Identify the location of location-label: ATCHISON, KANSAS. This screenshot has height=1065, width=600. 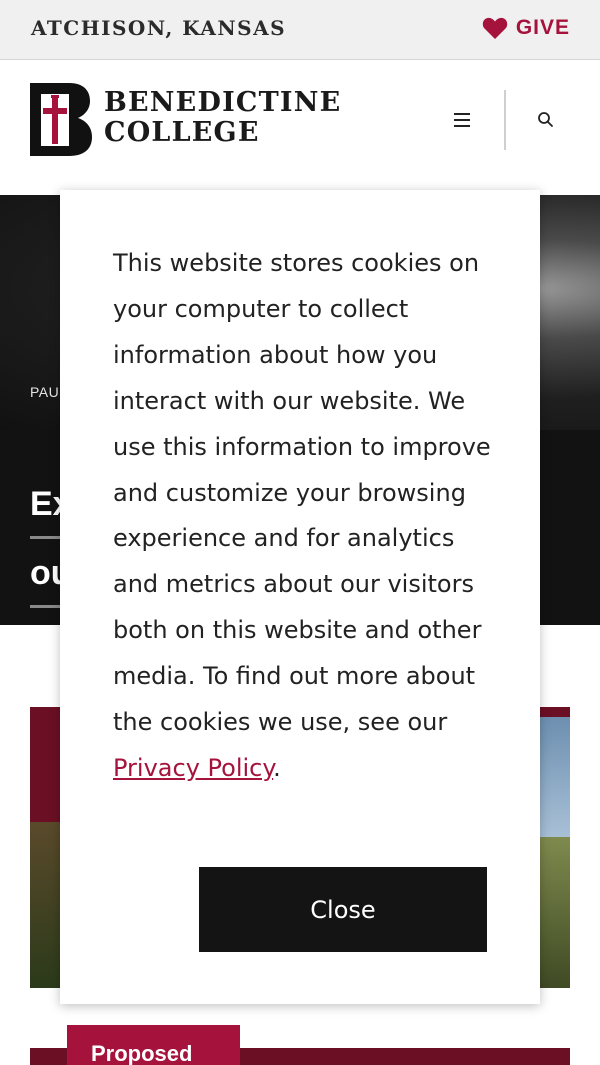
(159, 28).